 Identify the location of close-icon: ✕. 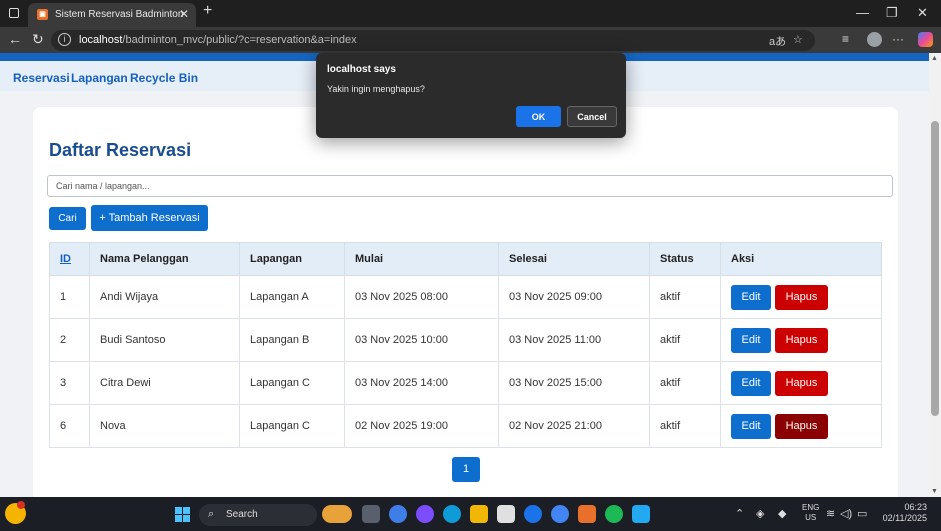
(922, 13).